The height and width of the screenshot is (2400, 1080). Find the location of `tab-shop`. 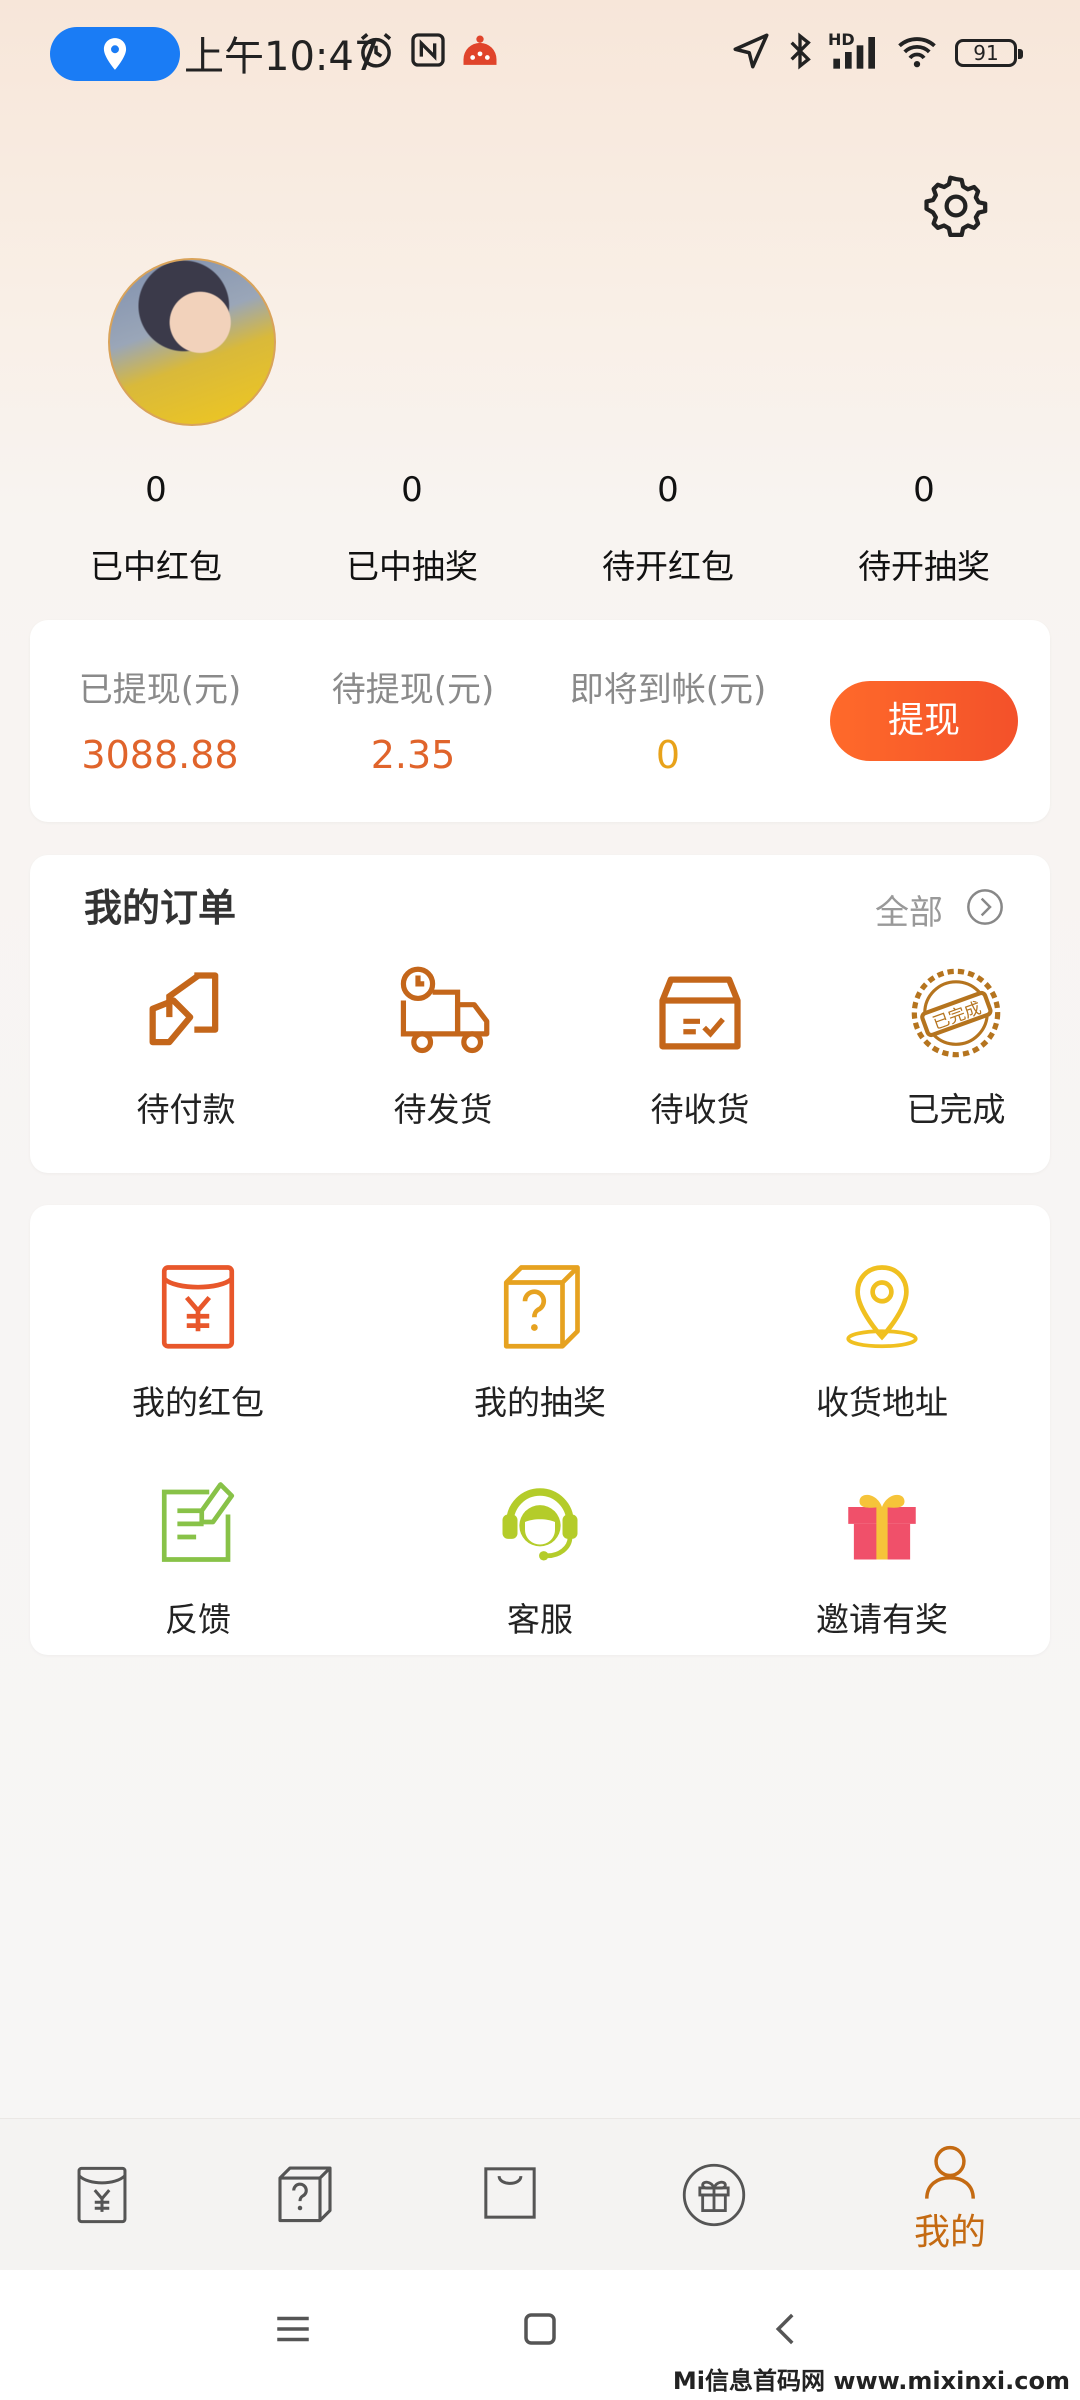

tab-shop is located at coordinates (510, 2195).